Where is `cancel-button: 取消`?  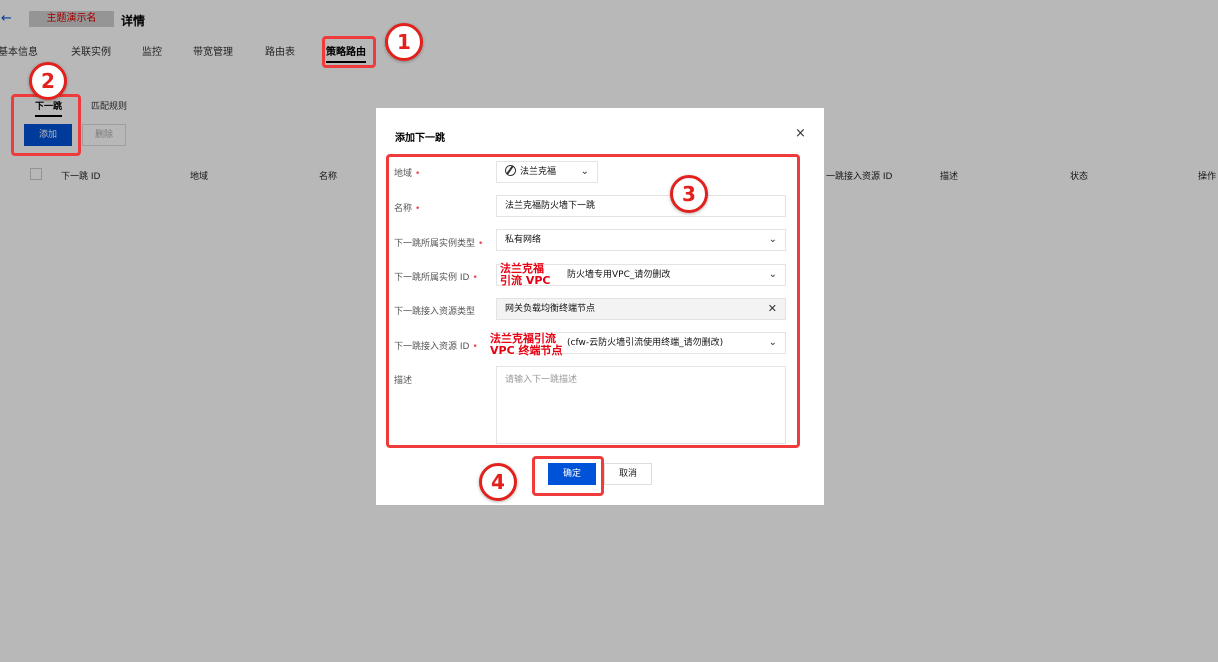
cancel-button: 取消 is located at coordinates (628, 474).